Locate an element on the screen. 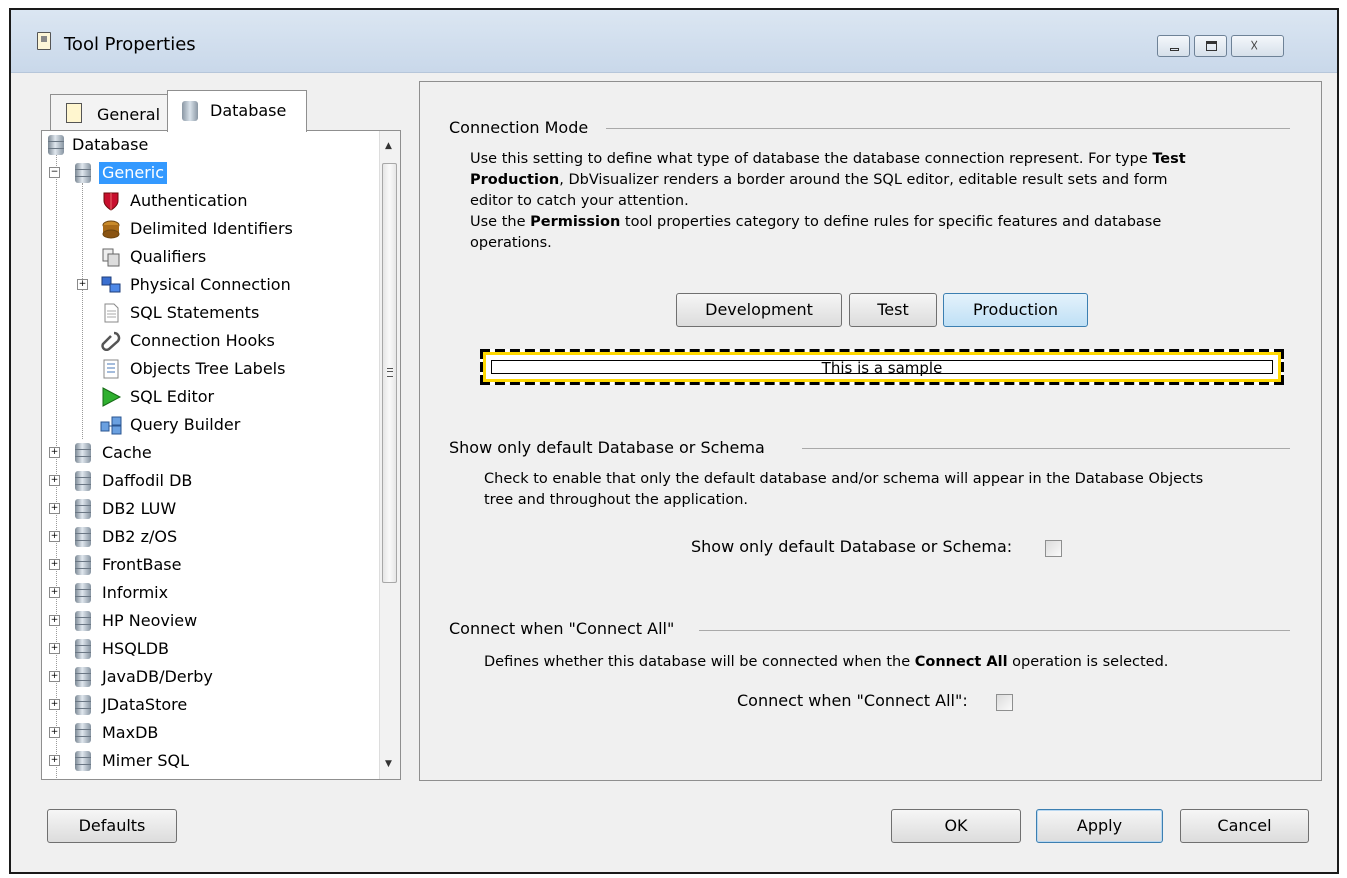  tool-properties-icon is located at coordinates (44, 41).